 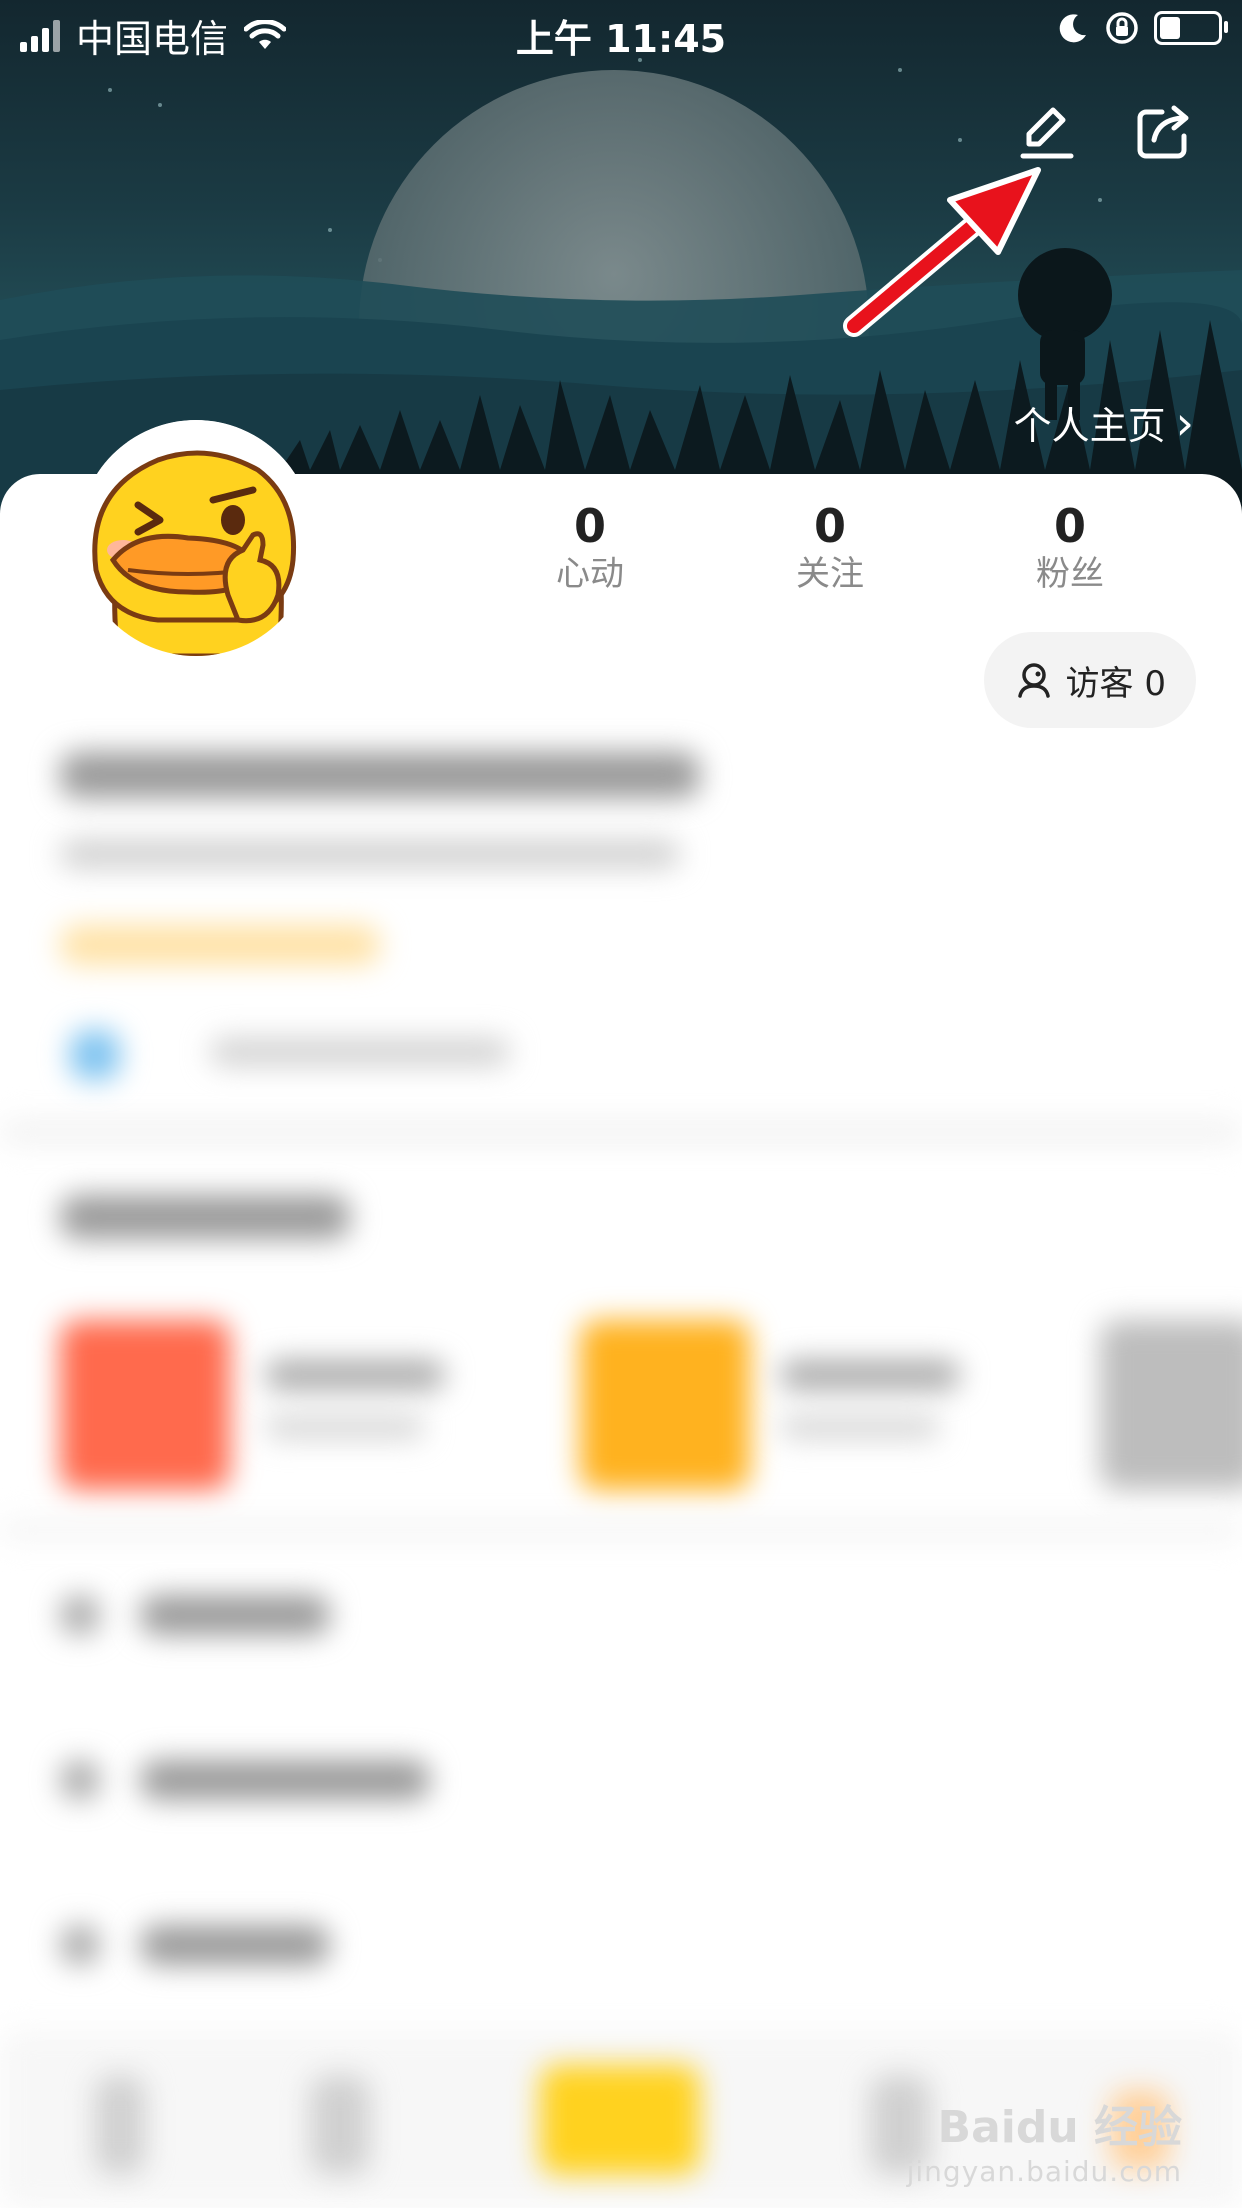 I want to click on watermark-url: jingyan.baidu.com, so click(x=1044, y=2171).